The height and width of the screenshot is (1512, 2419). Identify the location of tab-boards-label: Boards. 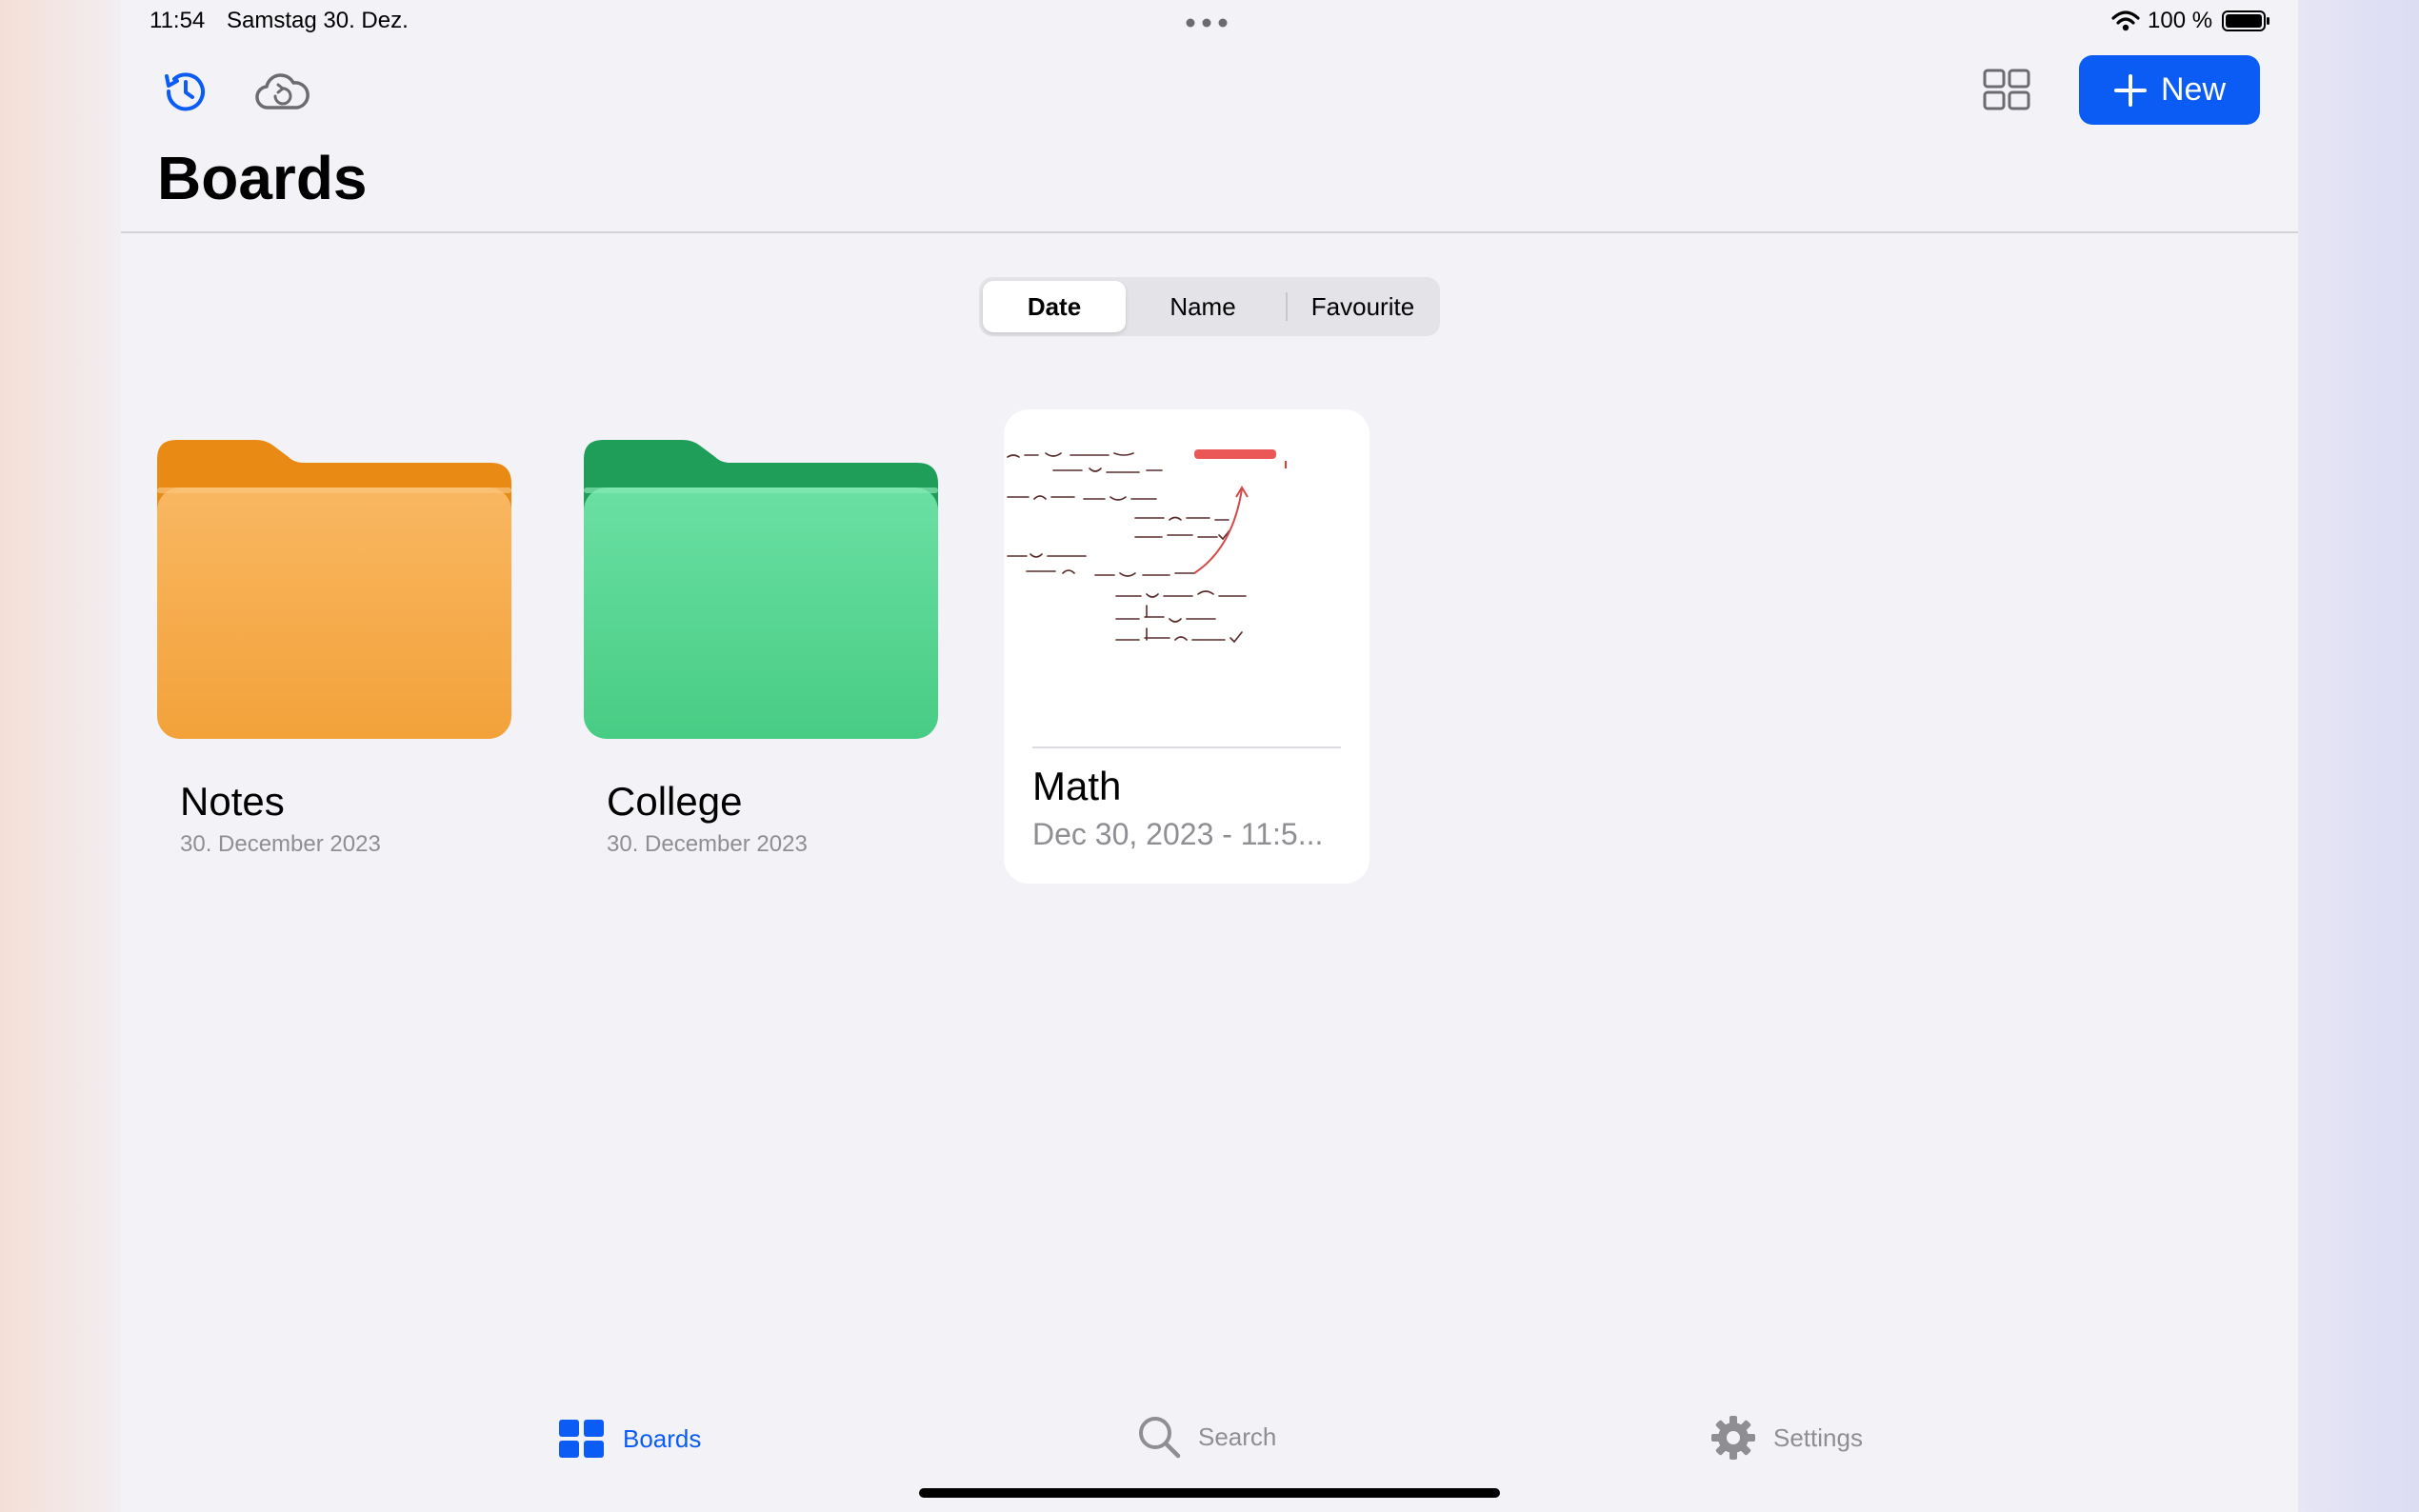
(662, 1438).